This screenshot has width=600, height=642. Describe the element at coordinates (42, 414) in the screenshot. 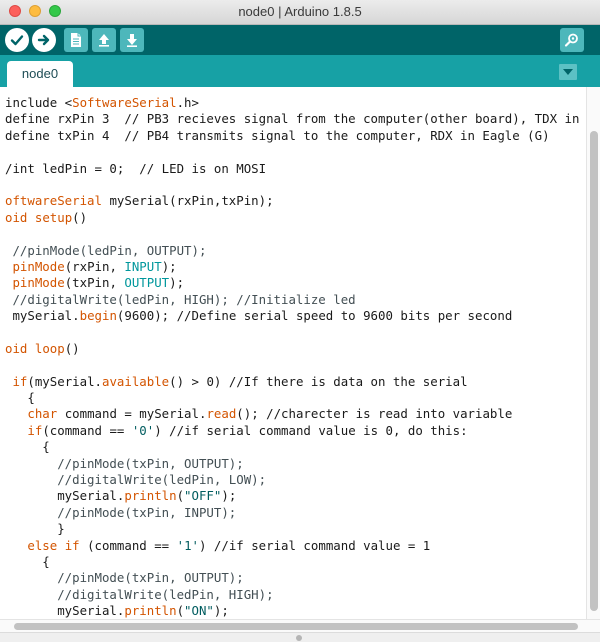

I see `code-token: char` at that location.